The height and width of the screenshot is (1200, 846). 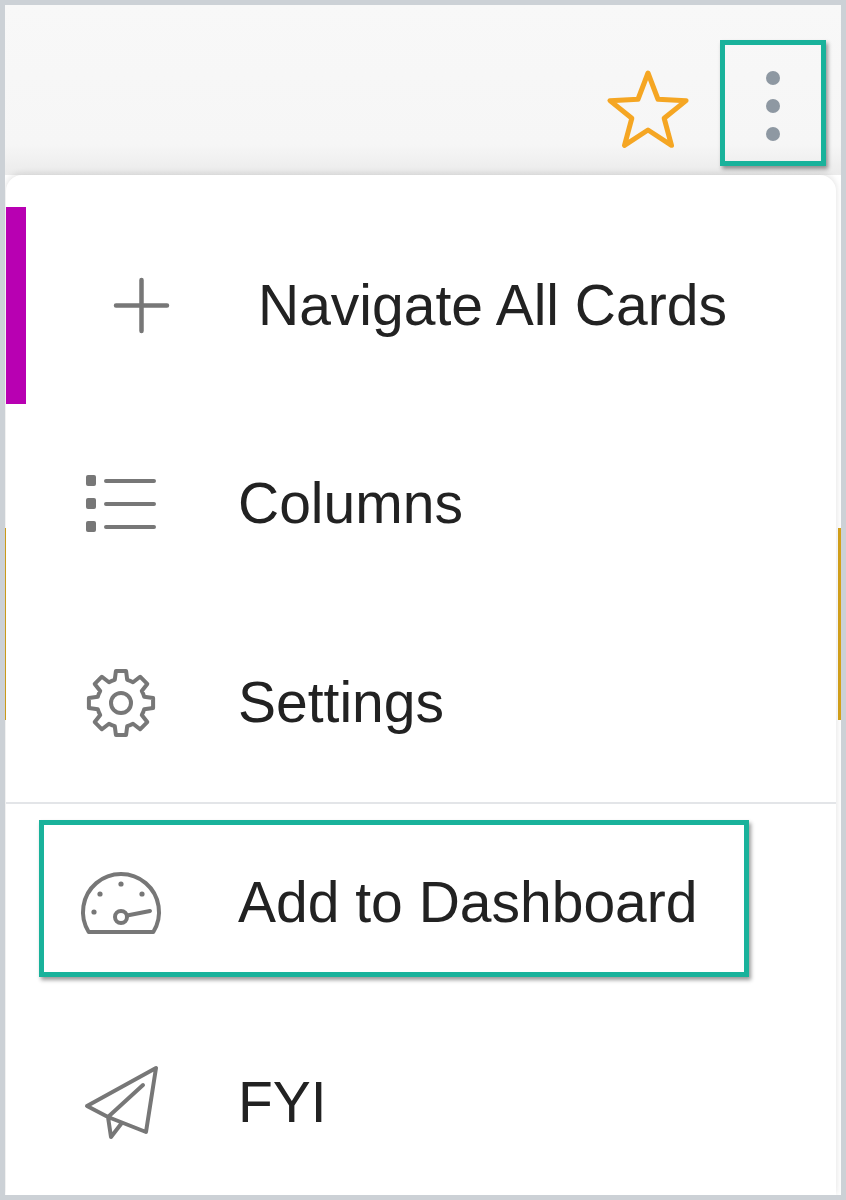 I want to click on more-button, so click(x=773, y=103).